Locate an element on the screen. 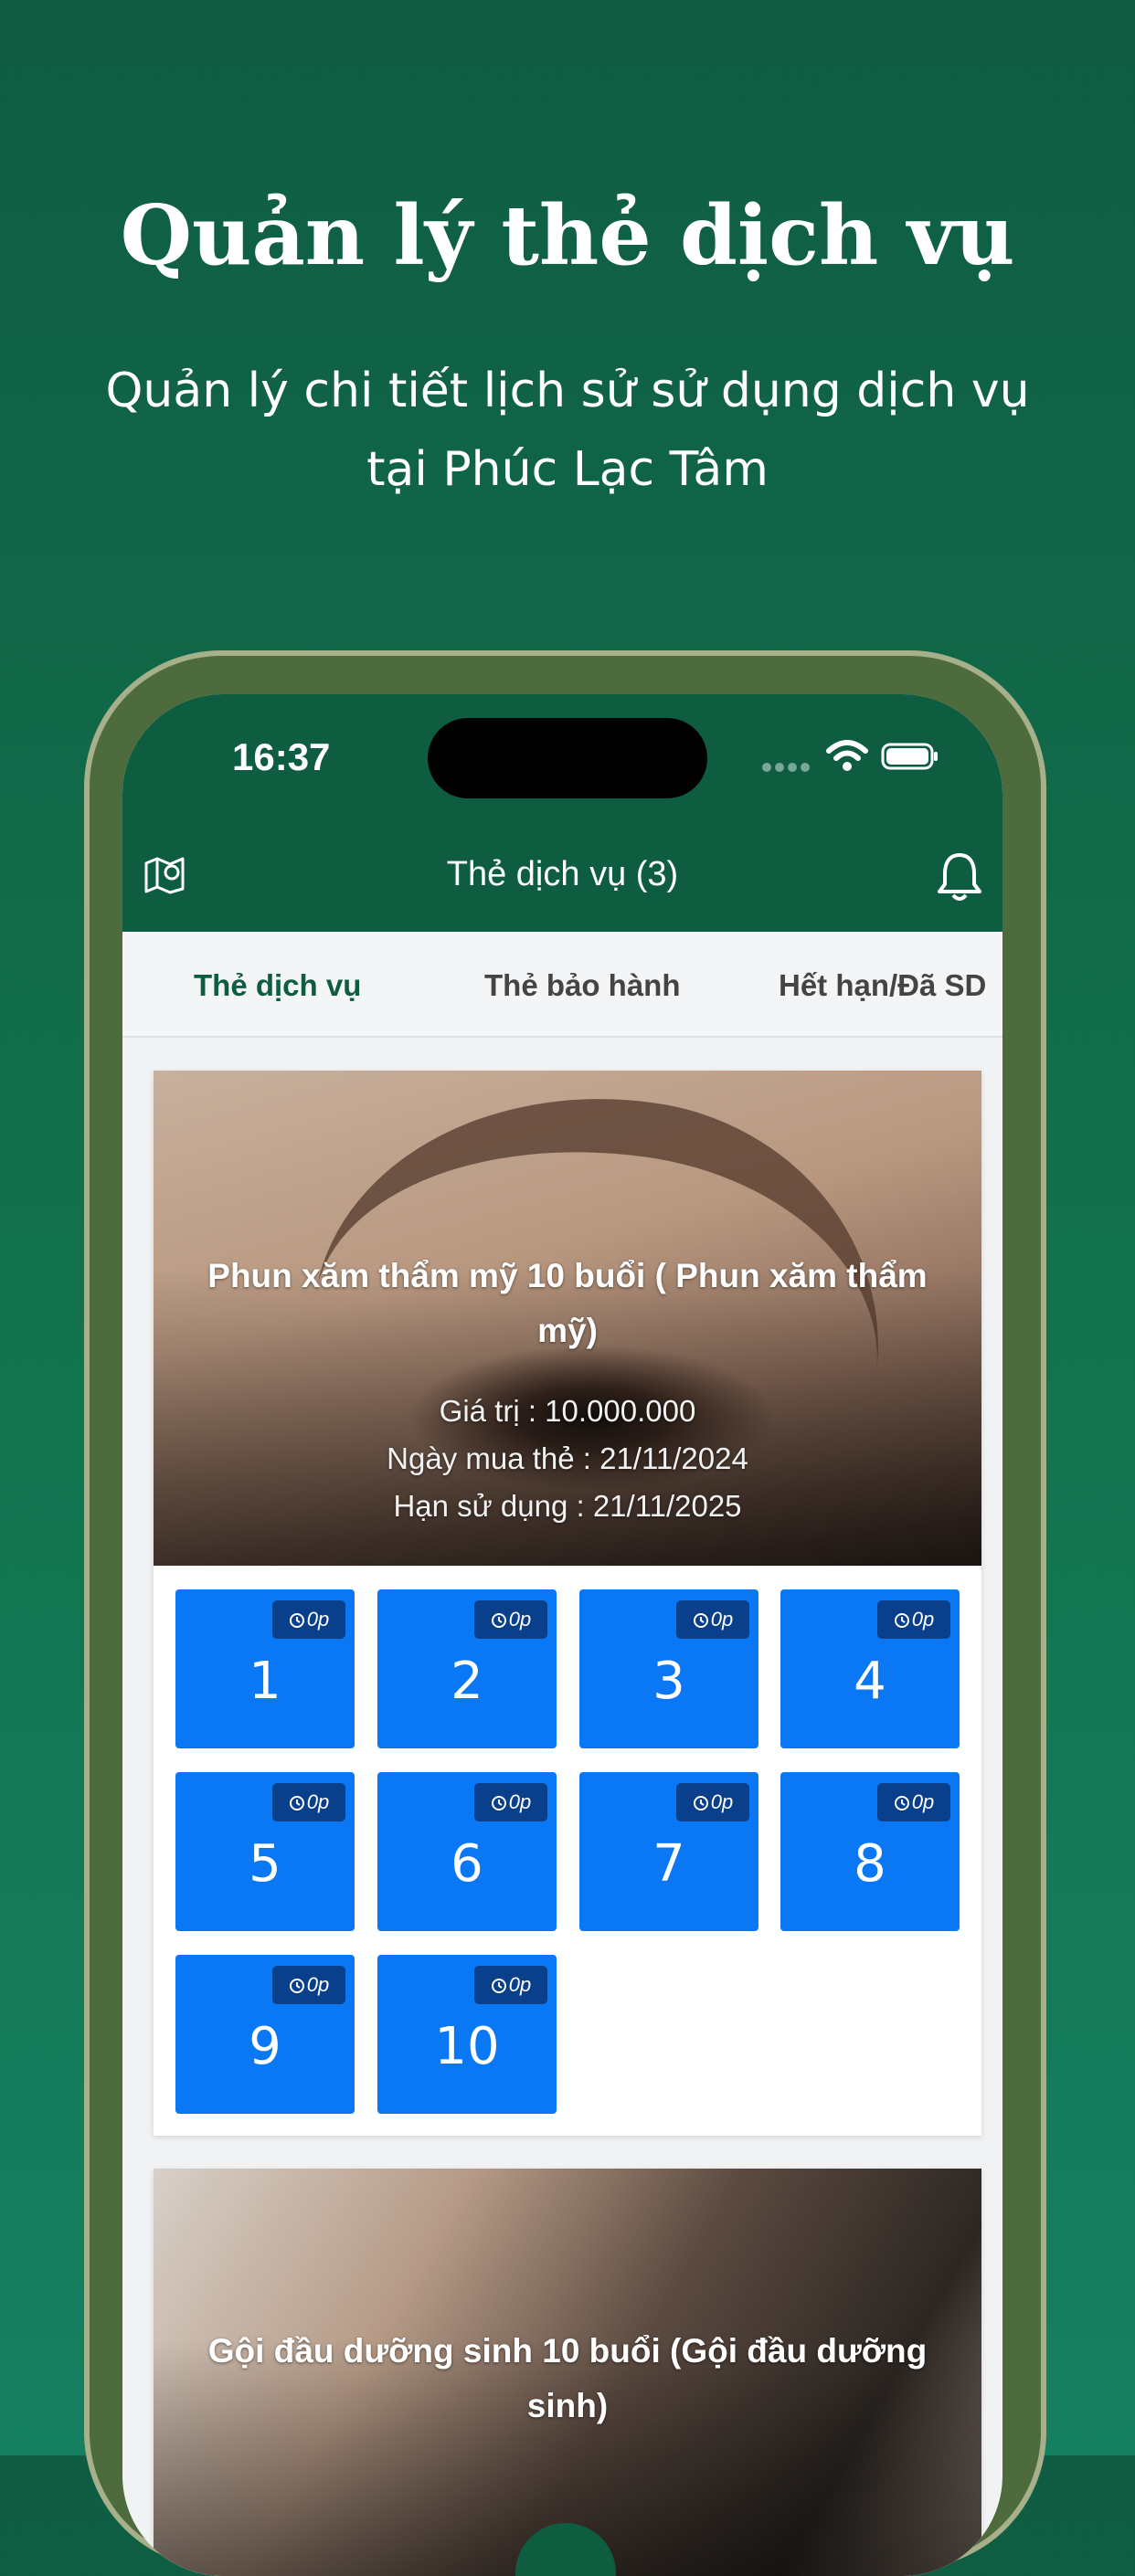  session-number: 4 is located at coordinates (870, 1681).